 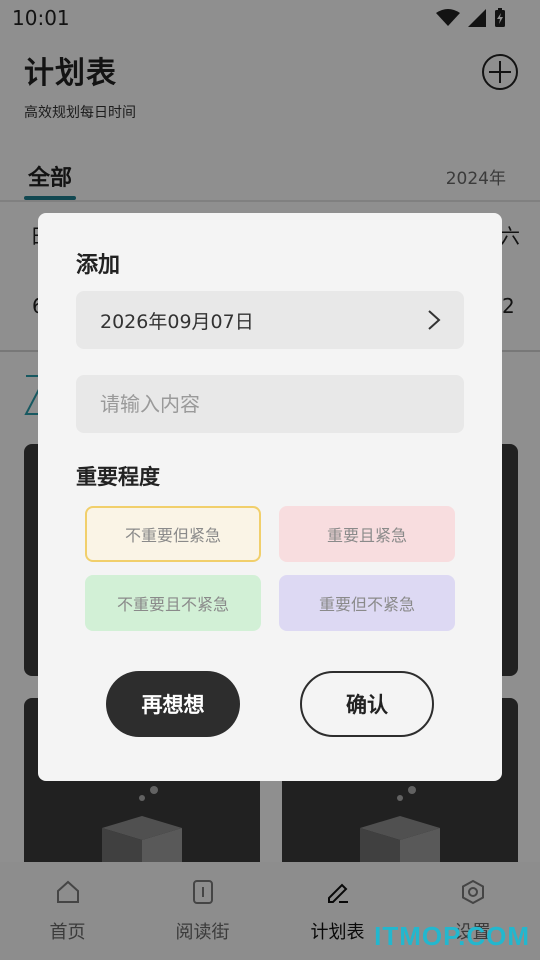 What do you see at coordinates (173, 704) in the screenshot?
I see `cancel-button: 再想想` at bounding box center [173, 704].